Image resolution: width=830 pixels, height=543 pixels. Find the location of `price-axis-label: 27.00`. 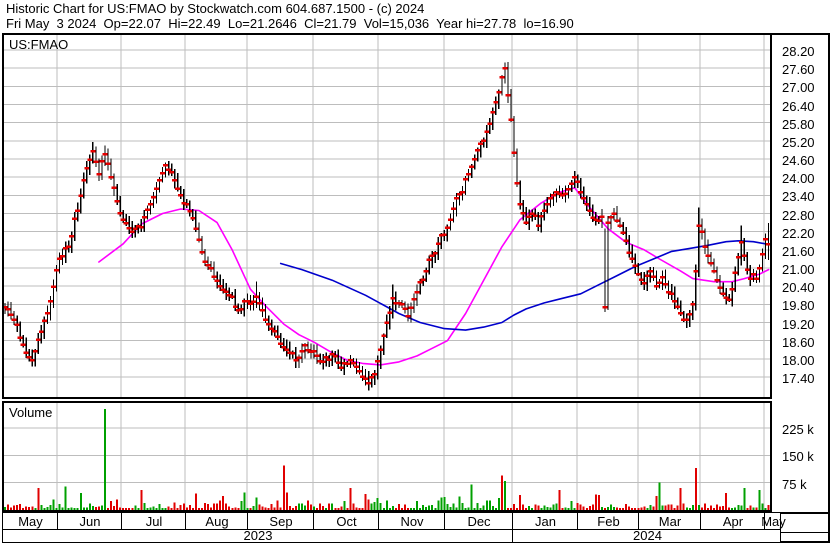

price-axis-label: 27.00 is located at coordinates (798, 88).